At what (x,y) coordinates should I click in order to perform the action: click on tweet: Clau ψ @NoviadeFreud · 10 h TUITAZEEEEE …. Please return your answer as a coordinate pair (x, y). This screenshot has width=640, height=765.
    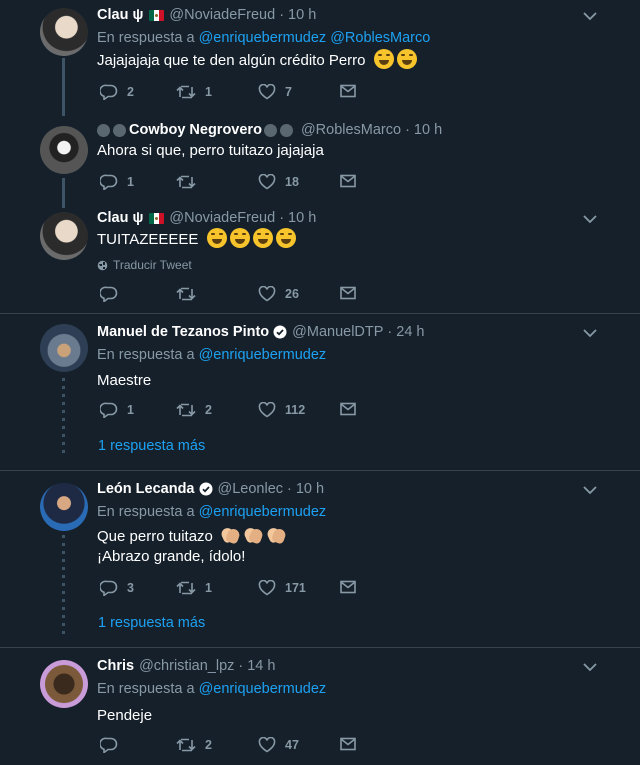
    Looking at the image, I should click on (320, 260).